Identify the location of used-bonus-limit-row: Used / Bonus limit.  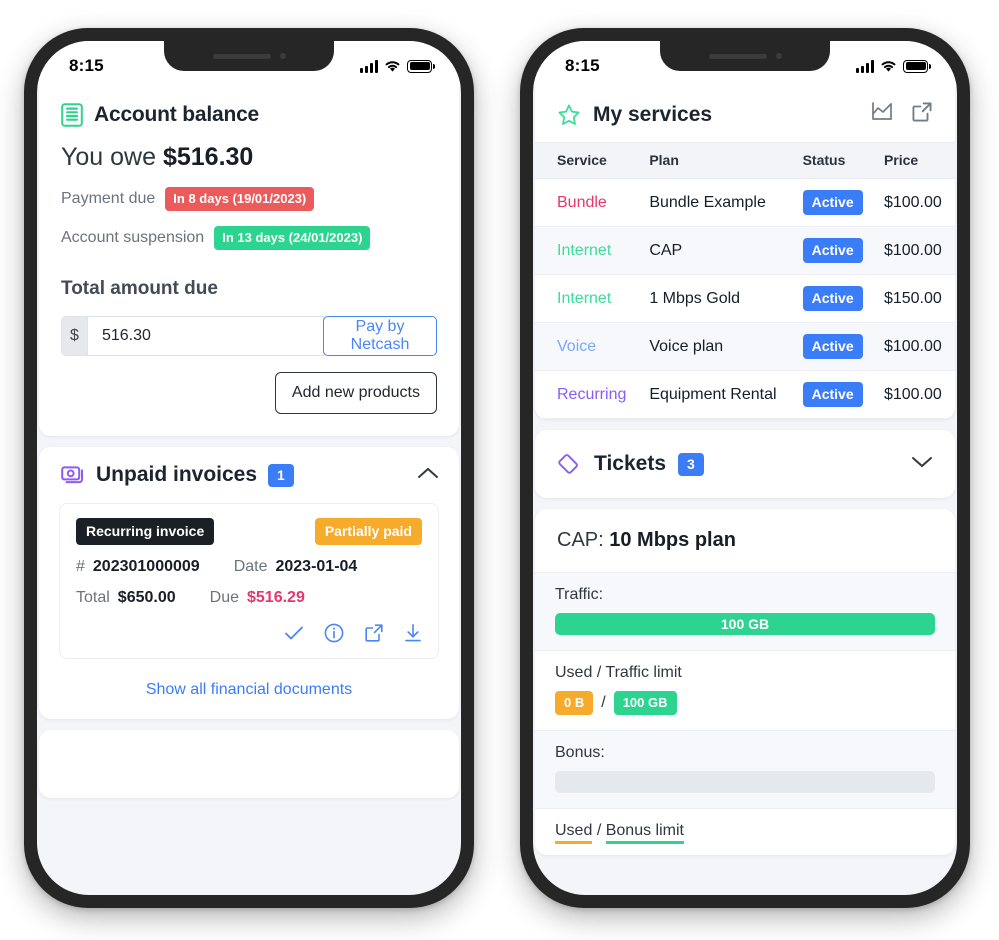
(745, 831).